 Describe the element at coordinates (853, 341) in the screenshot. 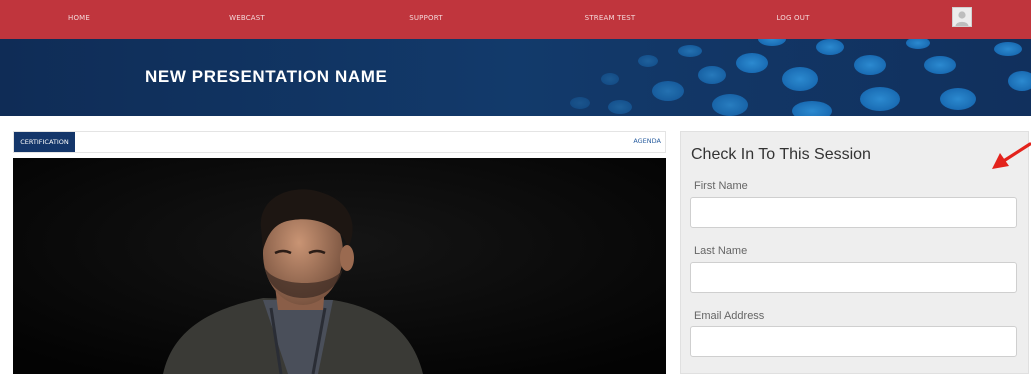

I see `email-address-field` at that location.